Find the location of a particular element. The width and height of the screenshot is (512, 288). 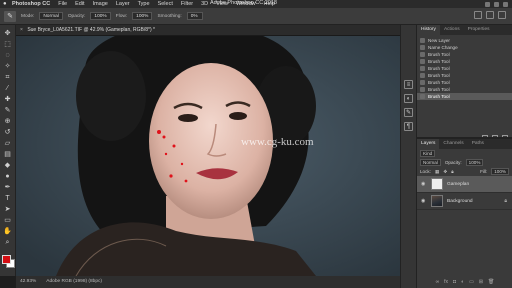

lock-position-icon: ✥ is located at coordinates (445, 172).